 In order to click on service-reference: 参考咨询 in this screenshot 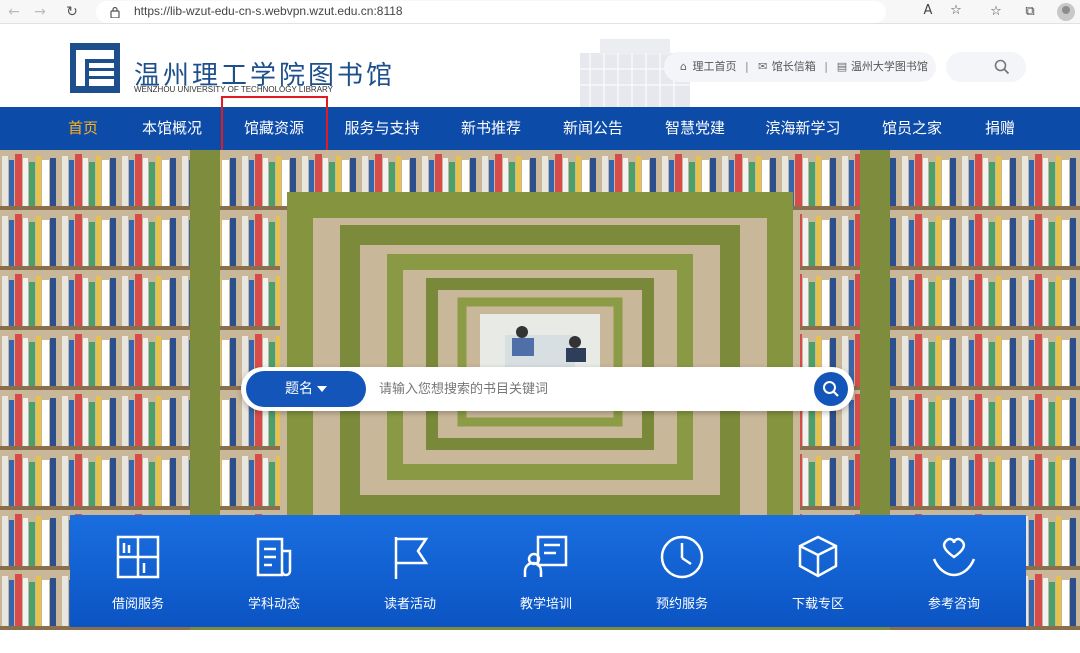, I will do `click(954, 571)`.